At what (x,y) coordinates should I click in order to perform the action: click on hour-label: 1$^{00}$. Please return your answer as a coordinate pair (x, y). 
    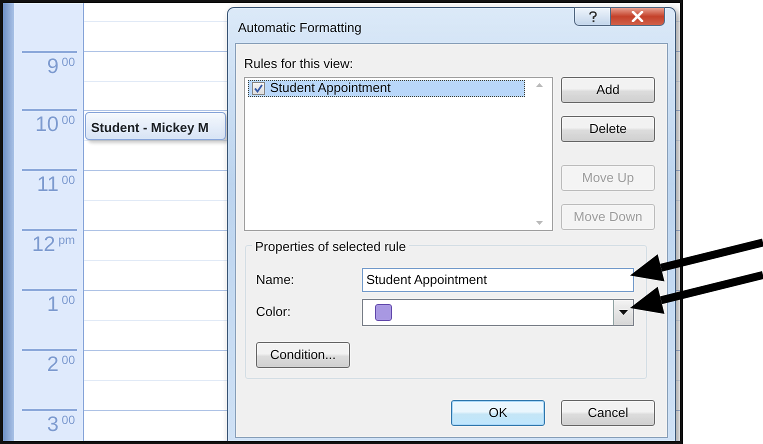
    Looking at the image, I should click on (60, 304).